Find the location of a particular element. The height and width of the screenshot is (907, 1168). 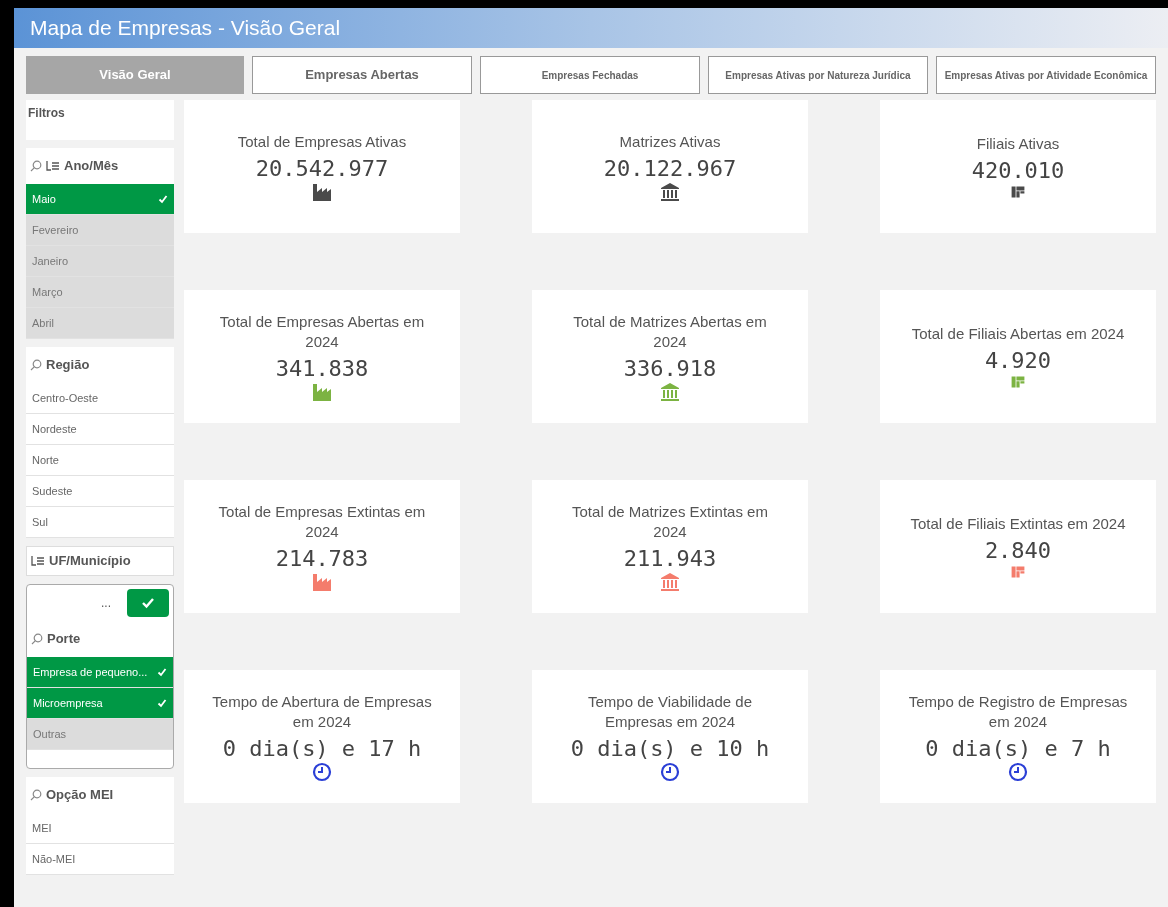

window-title: Mapa de Empresas - Visão Geral is located at coordinates (185, 28).